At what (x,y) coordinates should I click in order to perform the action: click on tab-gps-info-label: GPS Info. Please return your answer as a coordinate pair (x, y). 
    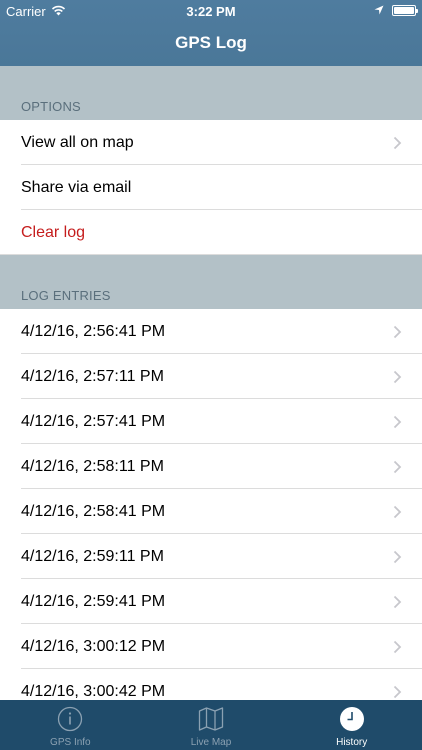
    Looking at the image, I should click on (70, 742).